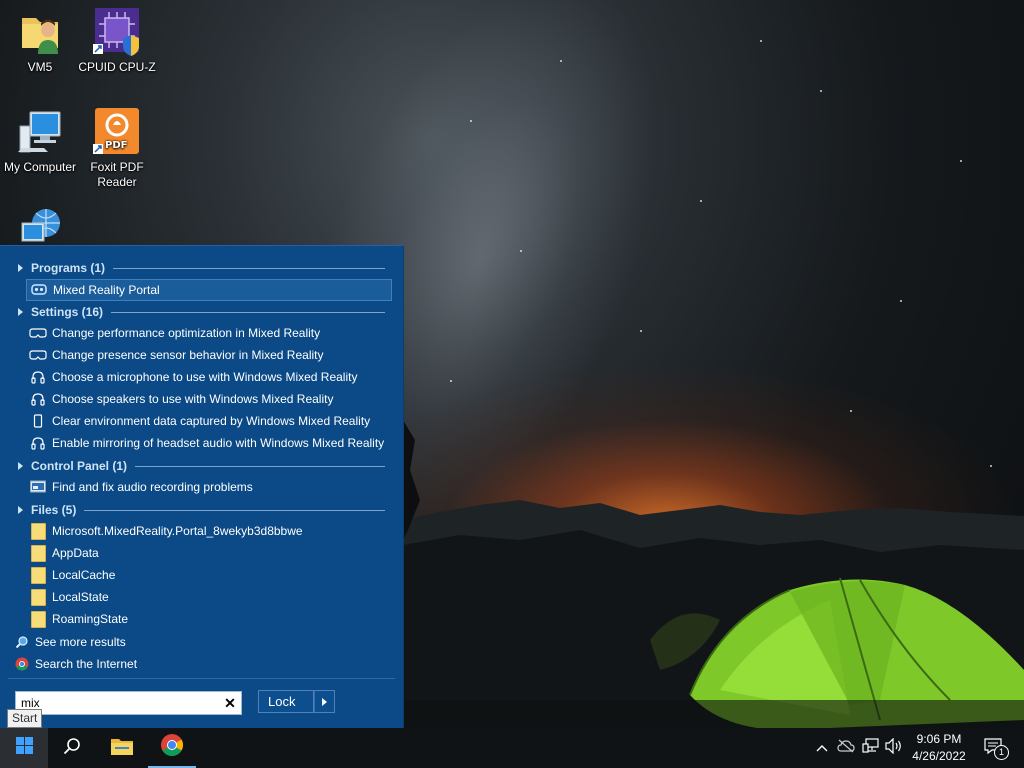 This screenshot has width=1024, height=768. What do you see at coordinates (118, 703) in the screenshot?
I see `search-input` at bounding box center [118, 703].